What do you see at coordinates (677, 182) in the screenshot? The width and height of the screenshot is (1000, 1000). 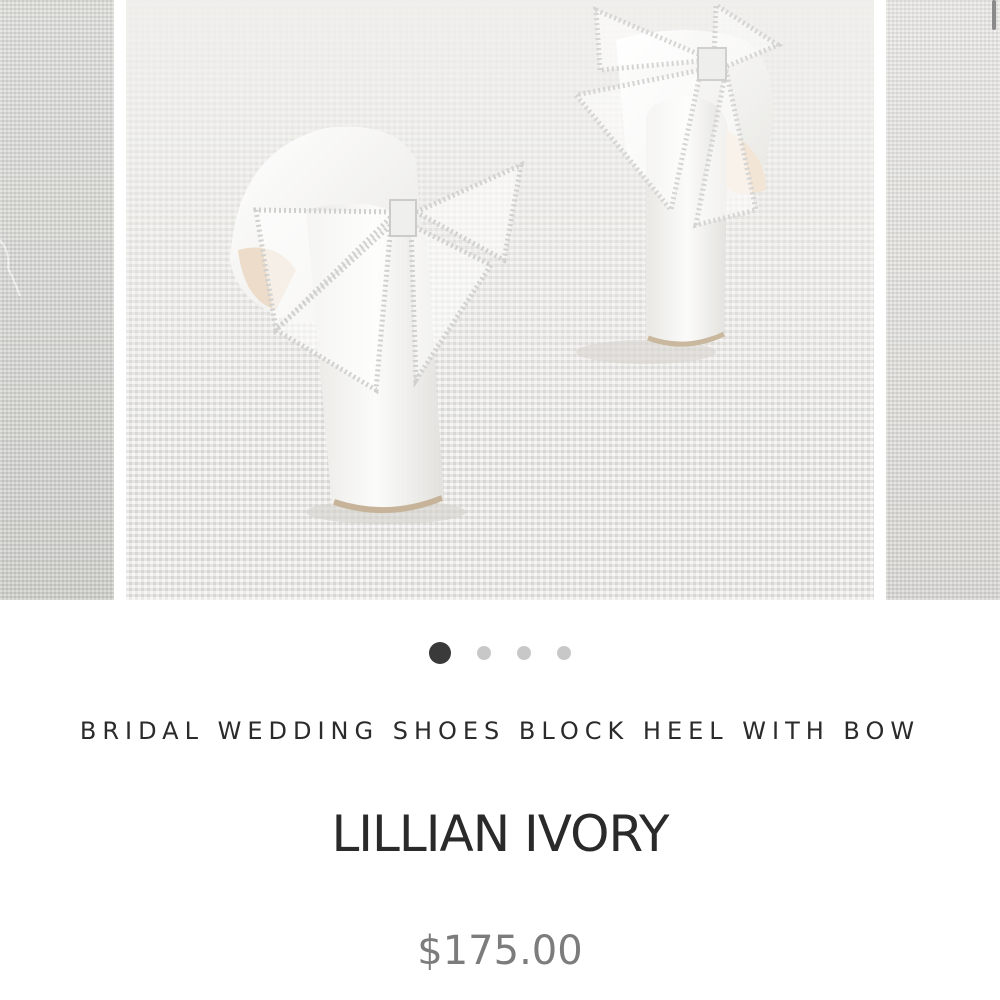 I see `back-shoe` at bounding box center [677, 182].